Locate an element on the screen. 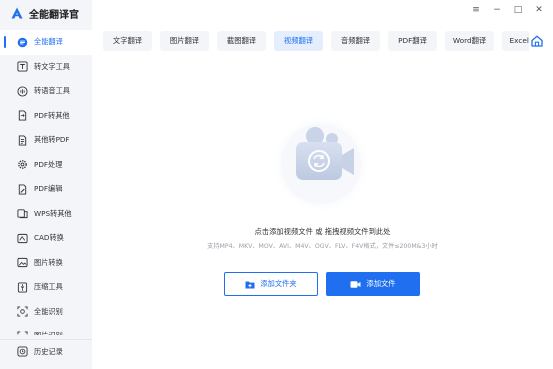 The width and height of the screenshot is (553, 369). add-file-label: 添加文件 is located at coordinates (381, 283).